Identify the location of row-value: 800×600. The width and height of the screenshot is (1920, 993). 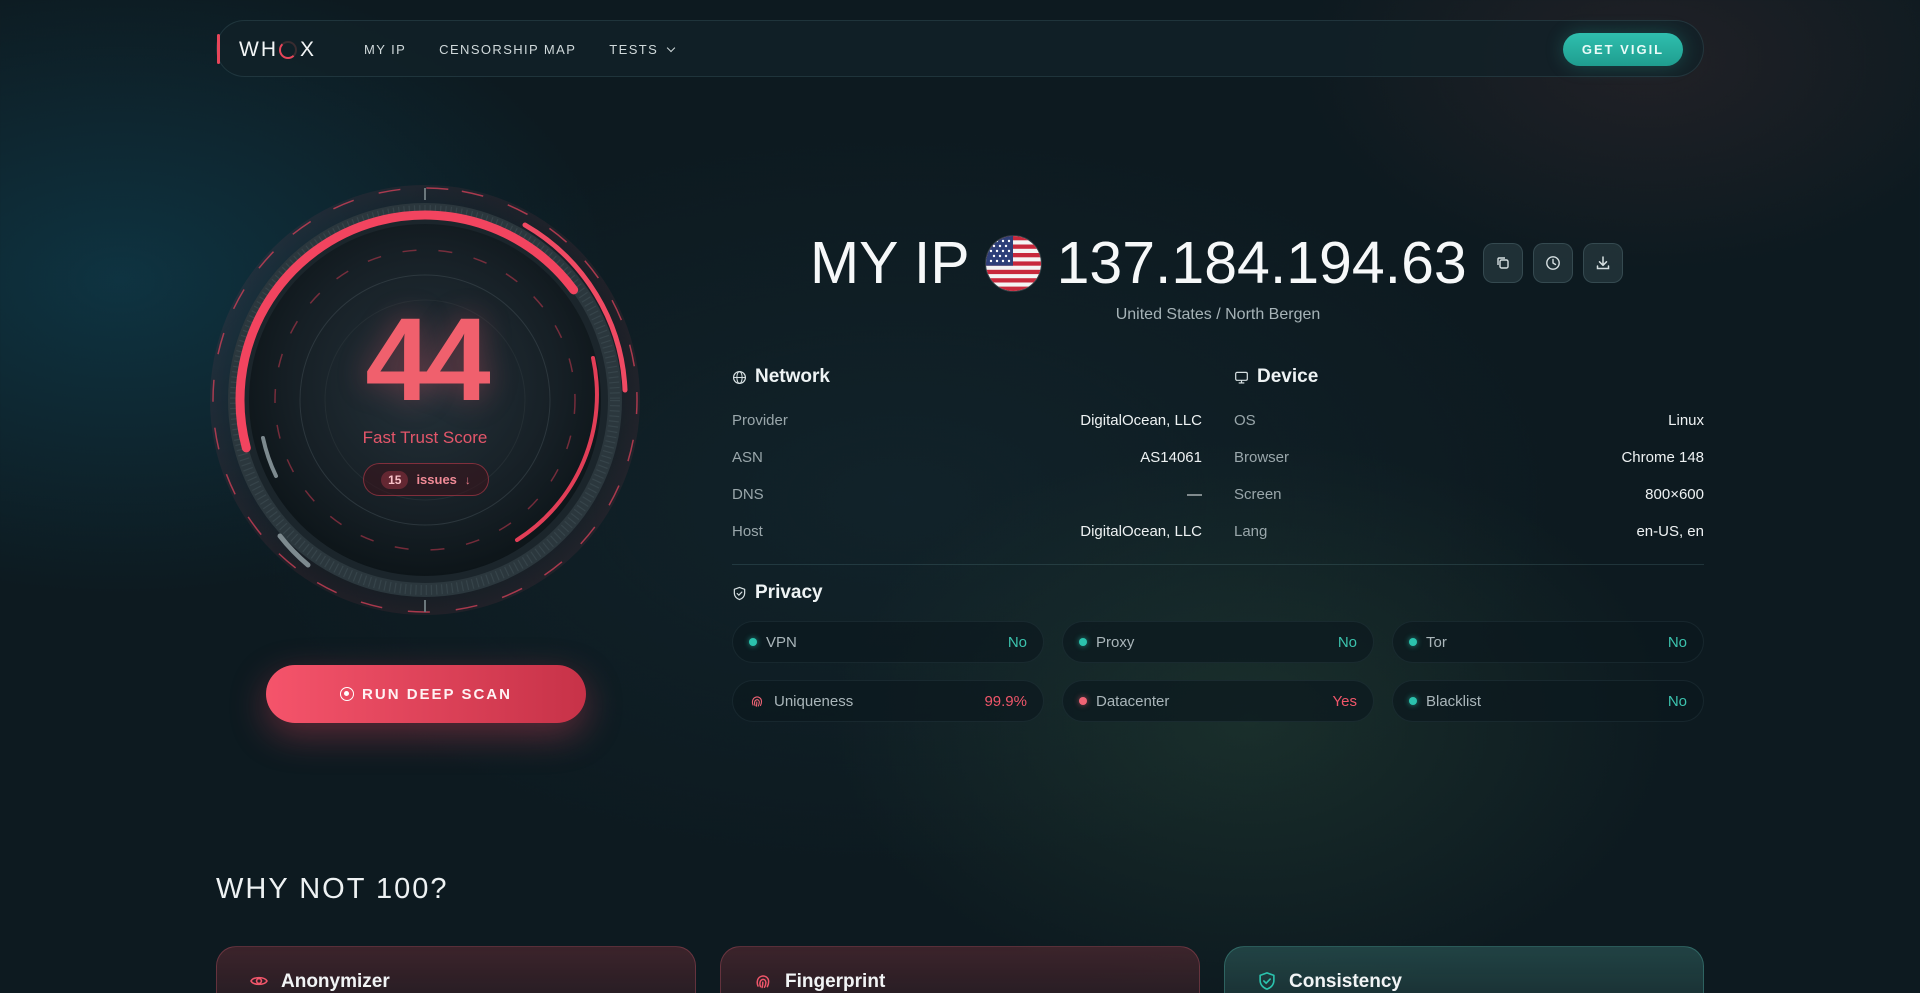
(1674, 494).